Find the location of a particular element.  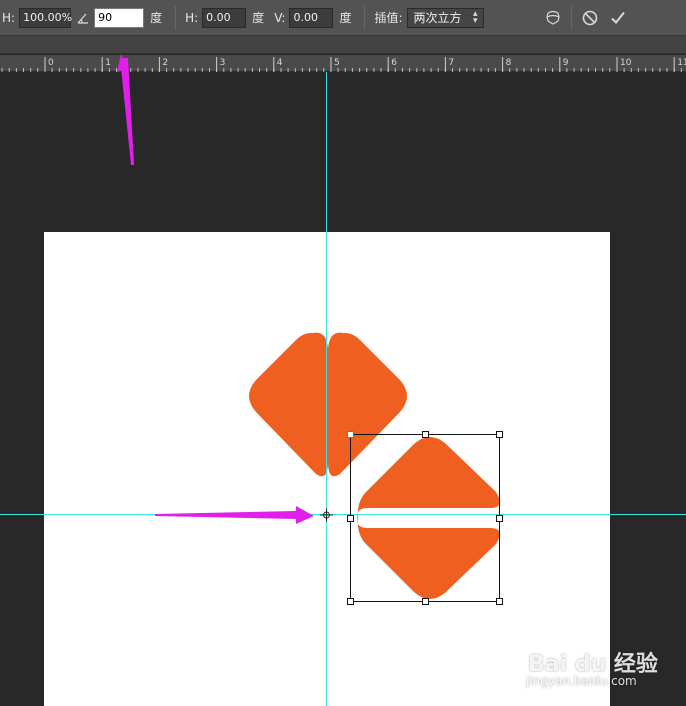

v-skew-label: V: is located at coordinates (280, 17).